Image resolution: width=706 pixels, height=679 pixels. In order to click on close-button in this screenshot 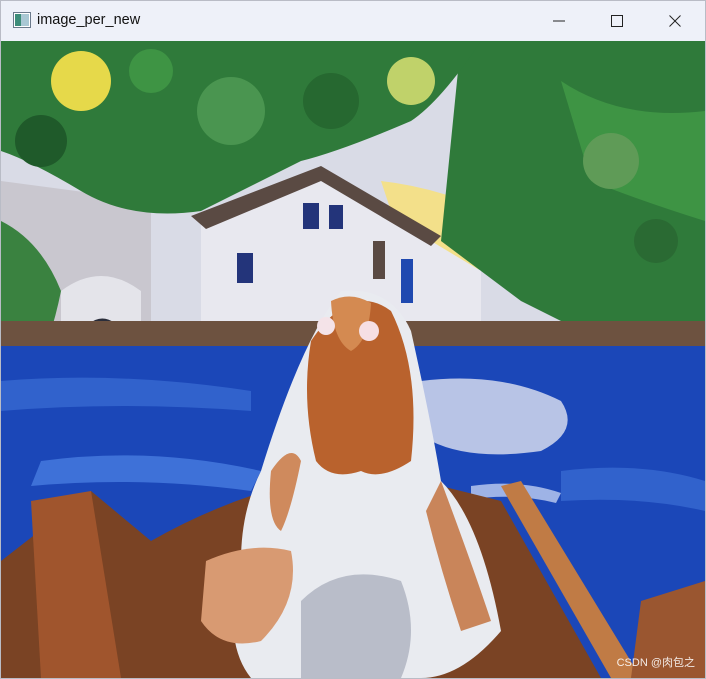, I will do `click(675, 21)`.